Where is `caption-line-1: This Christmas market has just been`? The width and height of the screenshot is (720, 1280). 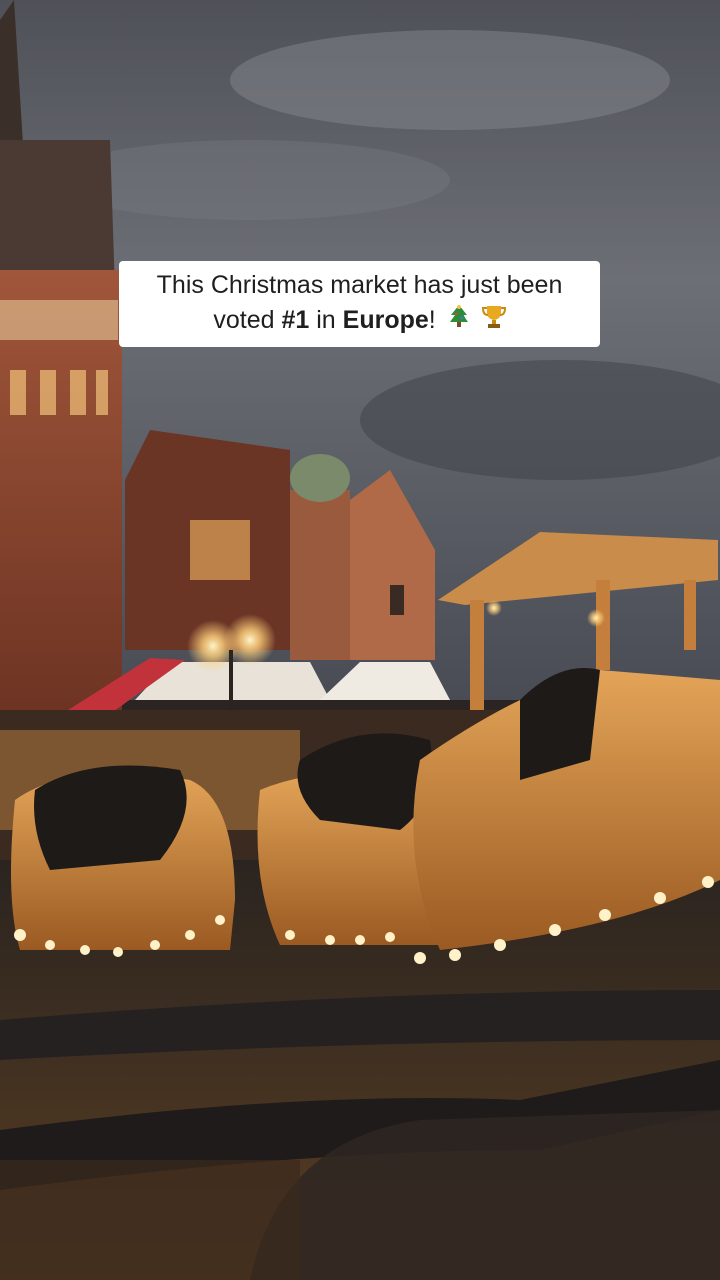 caption-line-1: This Christmas market has just been is located at coordinates (359, 285).